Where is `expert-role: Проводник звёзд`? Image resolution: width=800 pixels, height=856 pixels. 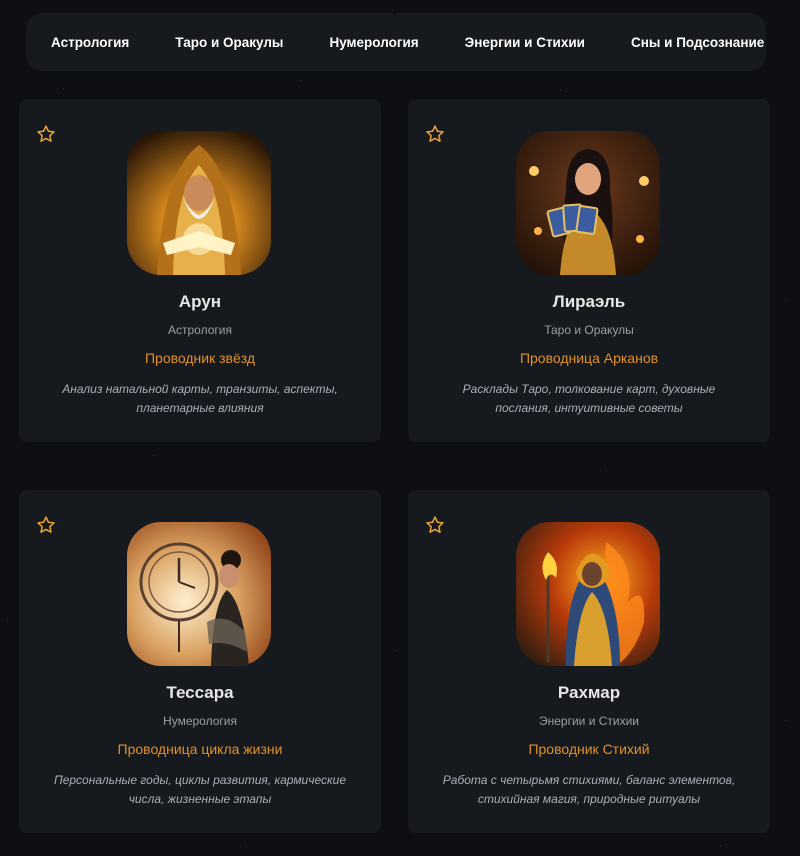 expert-role: Проводник звёзд is located at coordinates (200, 358).